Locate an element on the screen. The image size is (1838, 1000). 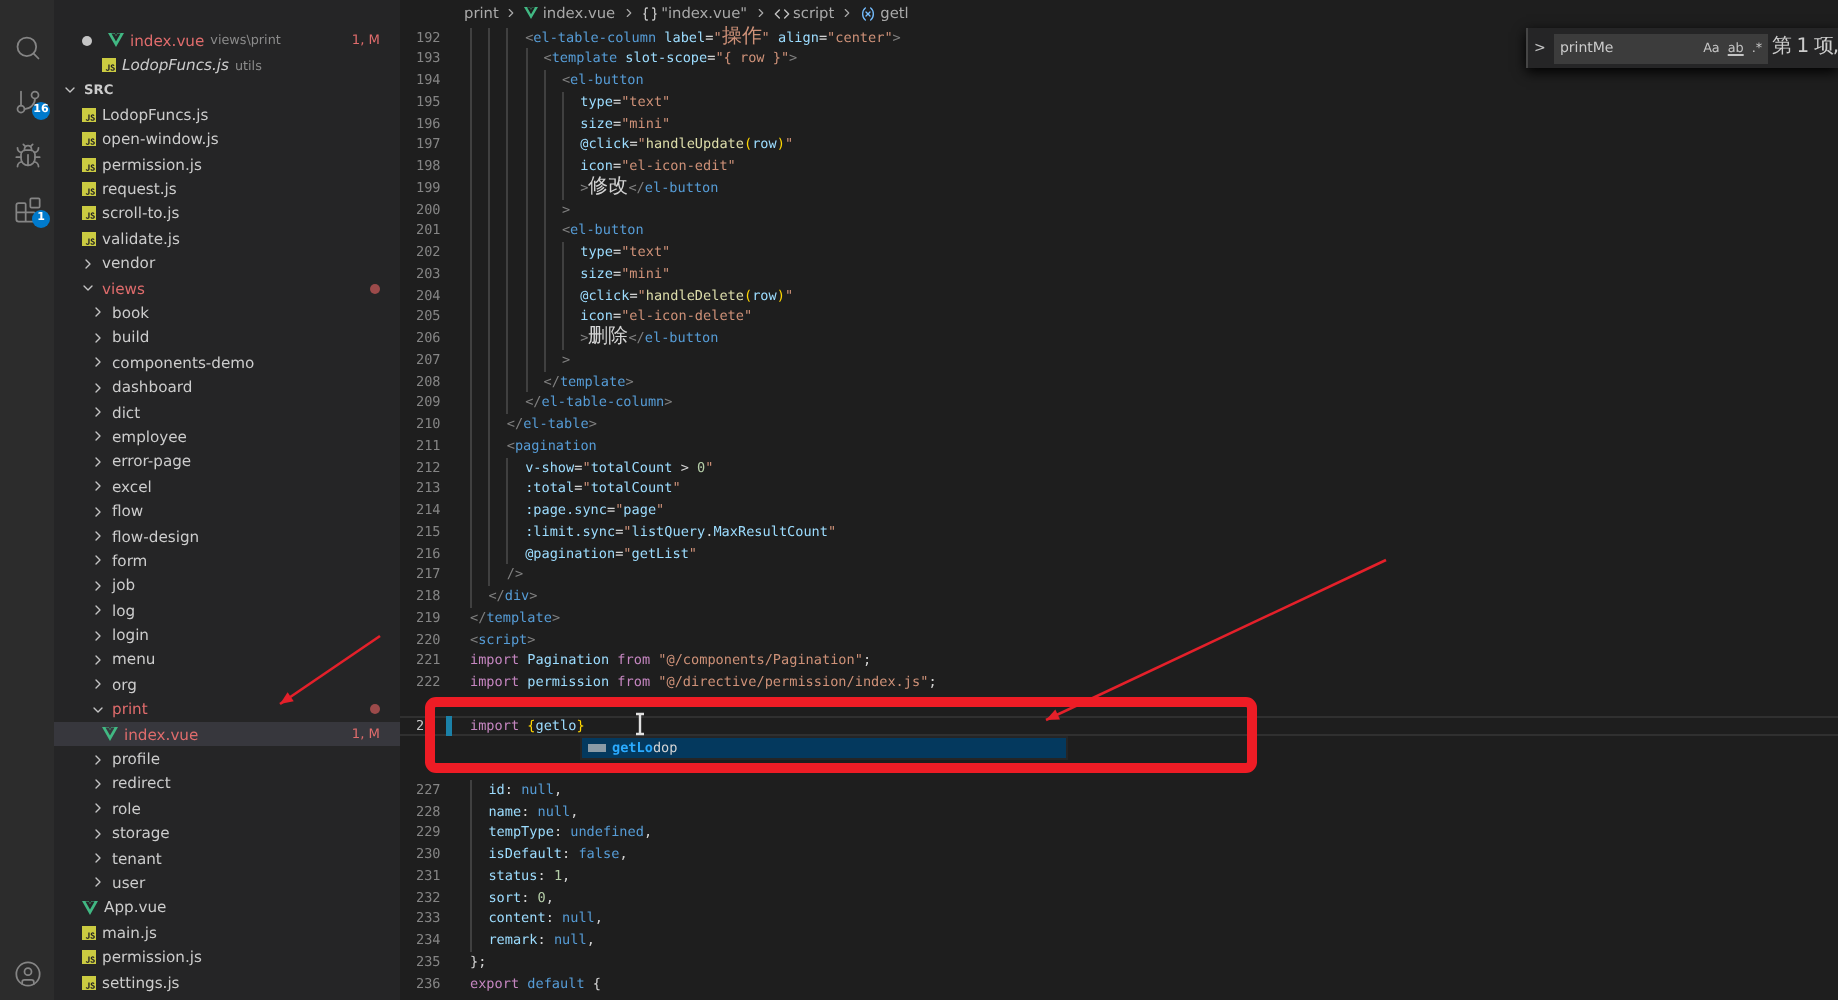
annotation-arrow is located at coordinates (330, 670).